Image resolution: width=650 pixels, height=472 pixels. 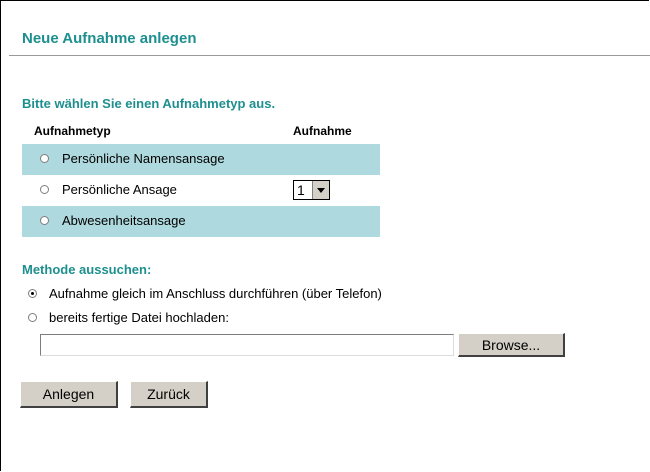 I want to click on back-button: Zurück, so click(x=169, y=394).